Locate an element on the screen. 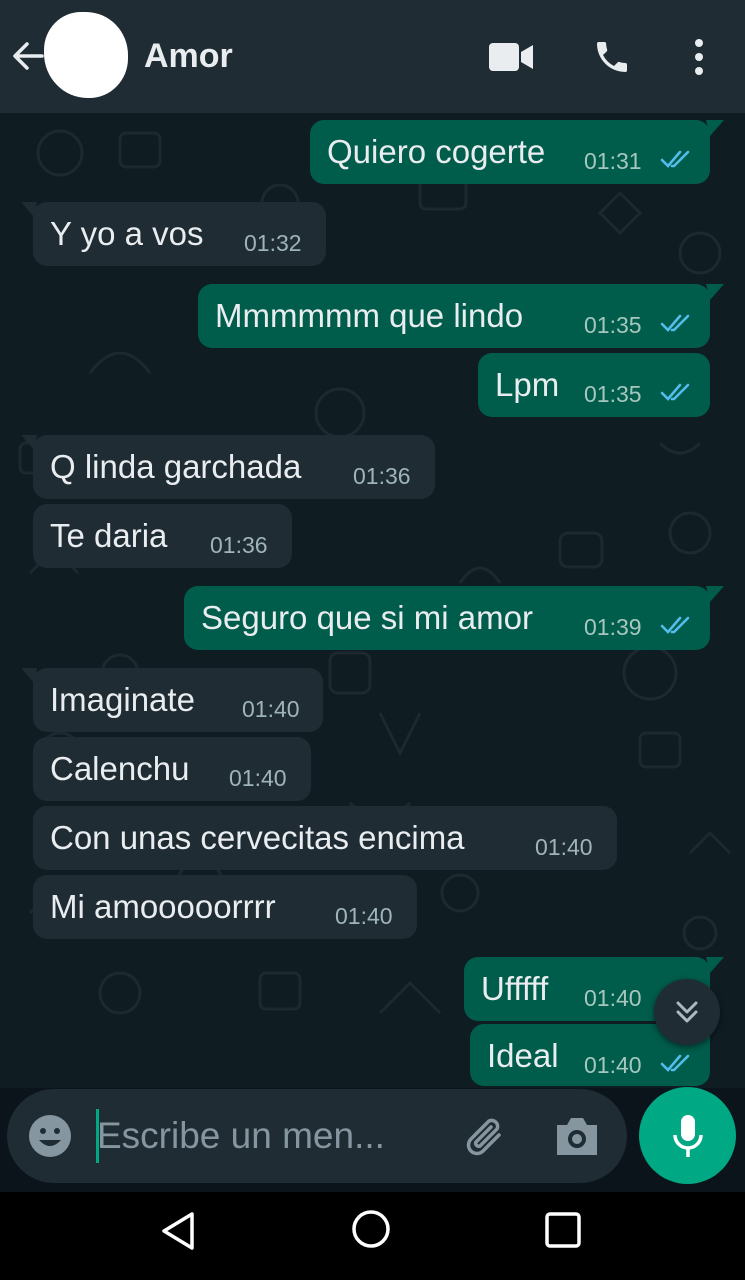  message-text: Y yo a vos is located at coordinates (127, 233).